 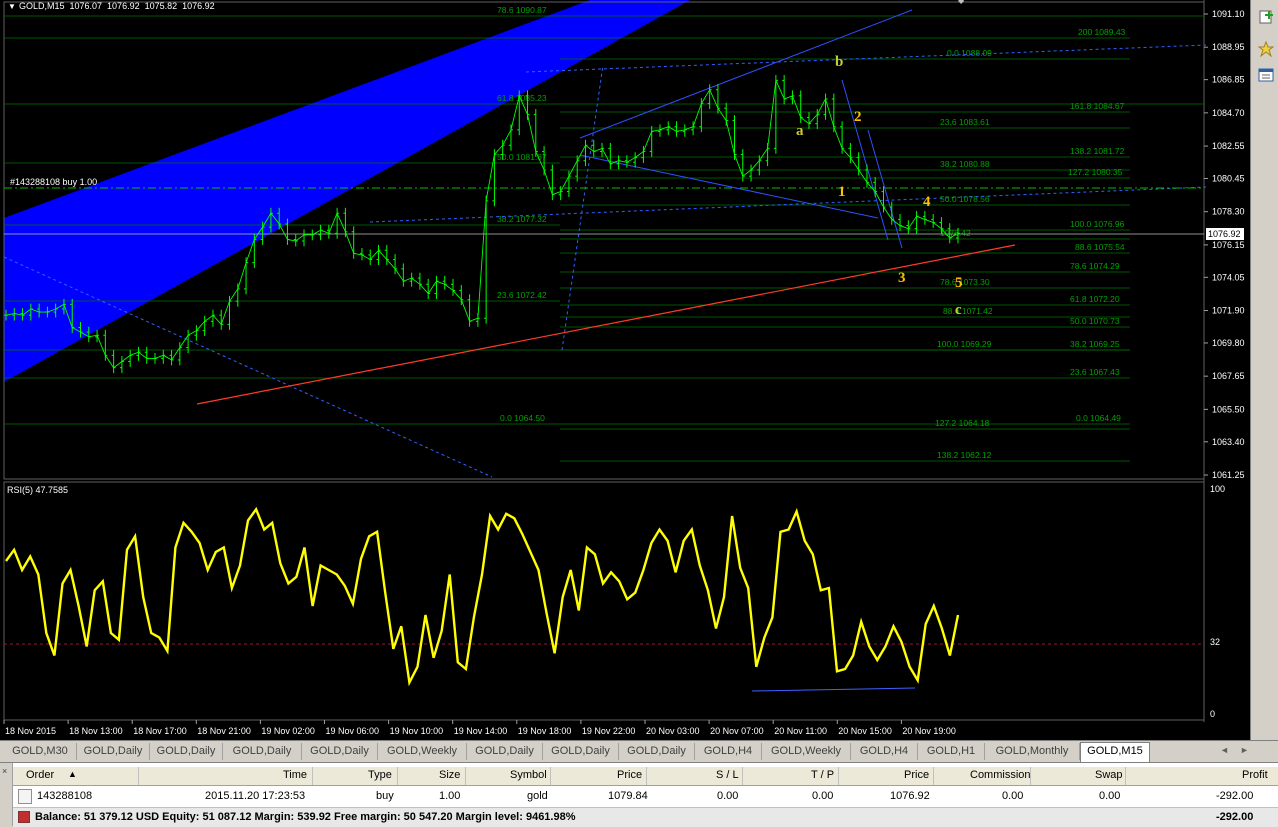 I want to click on dashed-fib-axis, so click(x=582, y=207).